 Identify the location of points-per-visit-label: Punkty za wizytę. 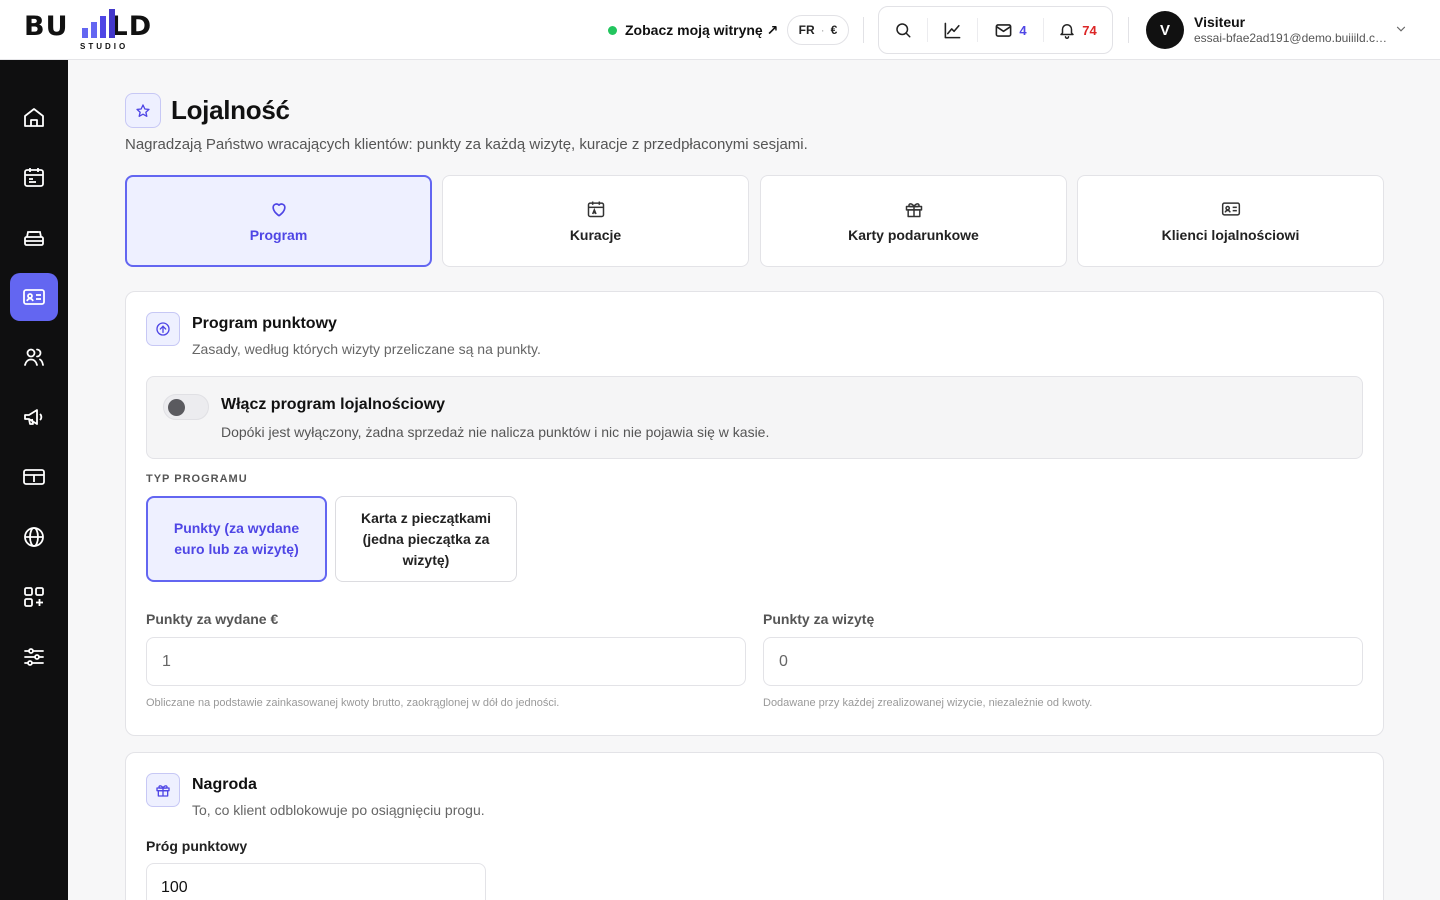
(819, 619).